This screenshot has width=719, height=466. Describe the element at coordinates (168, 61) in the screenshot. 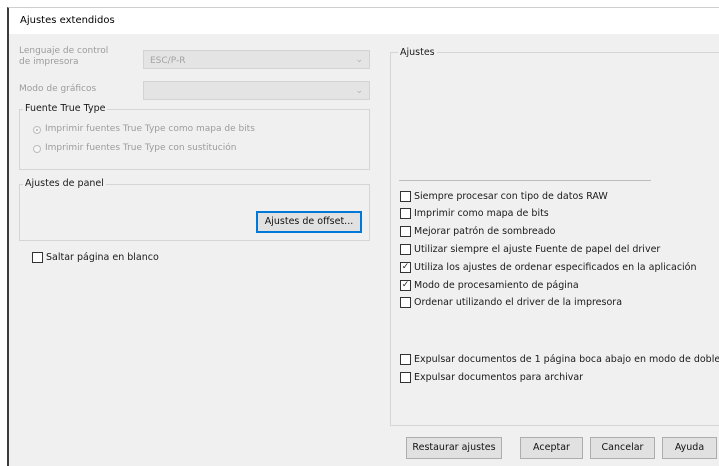

I see `printer-language-value: ESC/P-R` at that location.